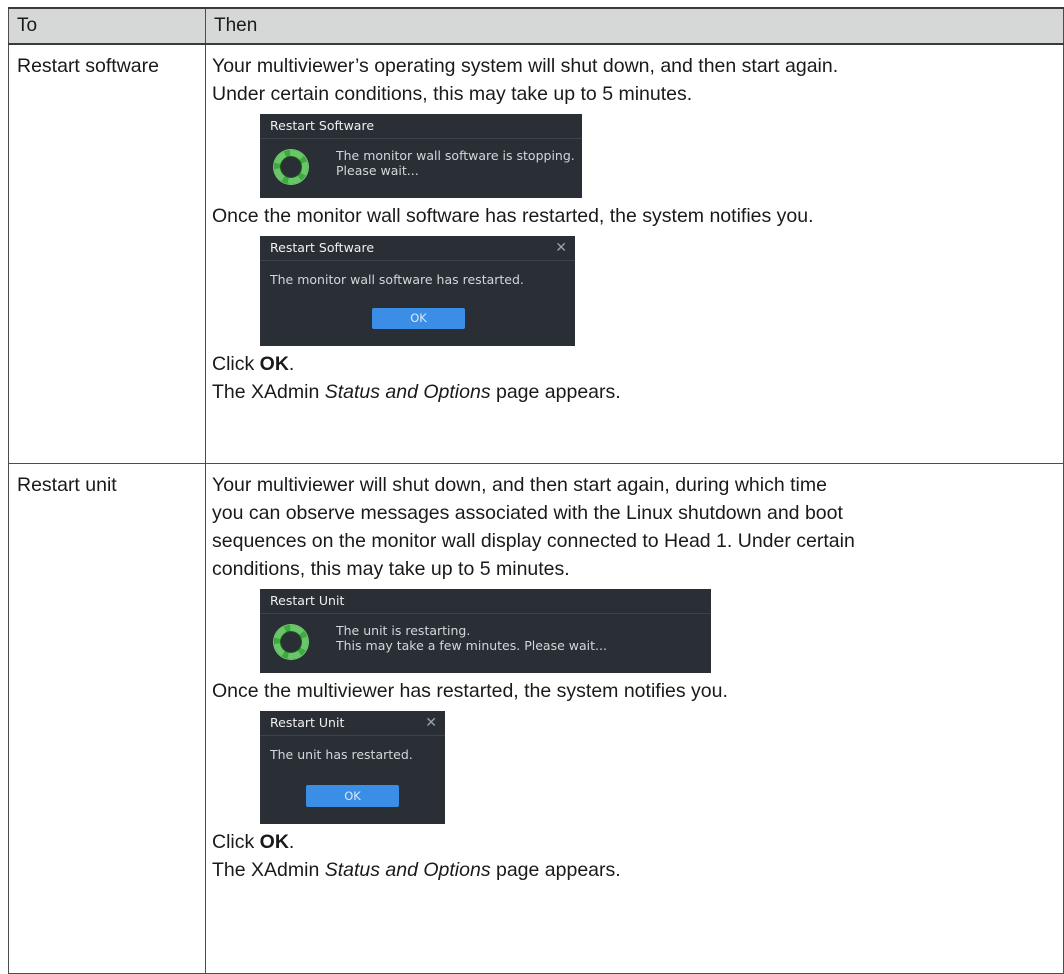  I want to click on table-header-row: To Then, so click(536, 26).